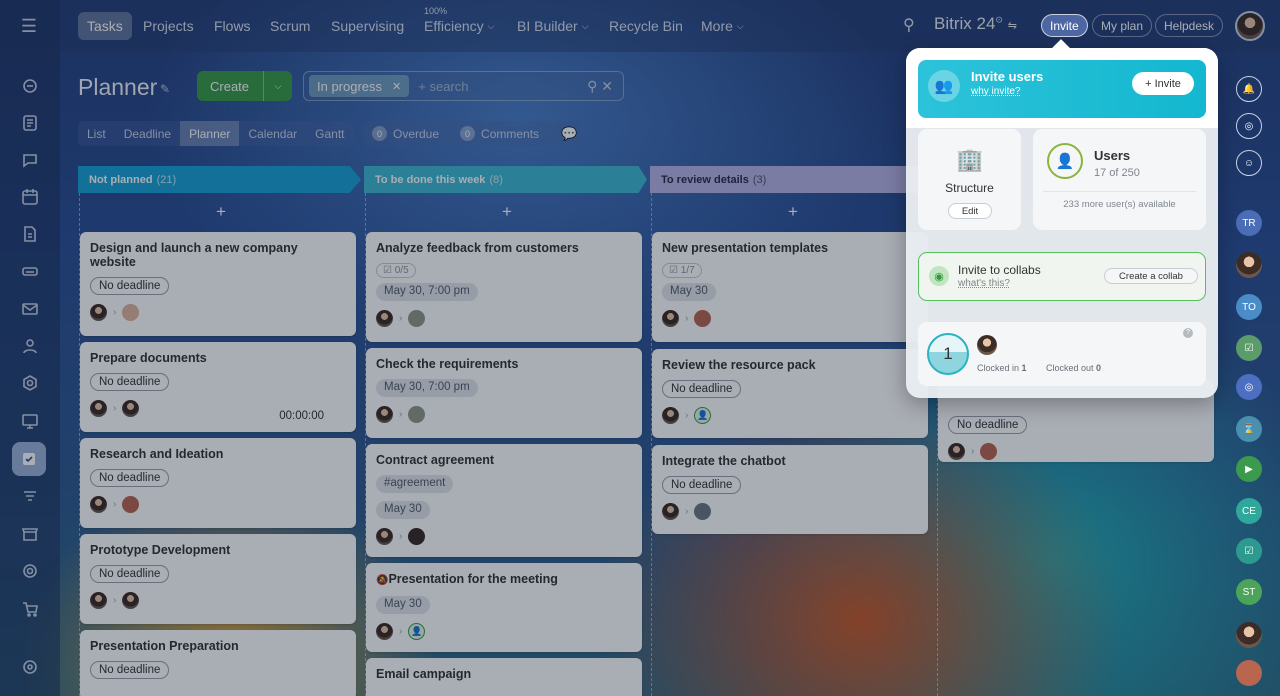 The height and width of the screenshot is (696, 1280). I want to click on documents-icon, so click(30, 234).